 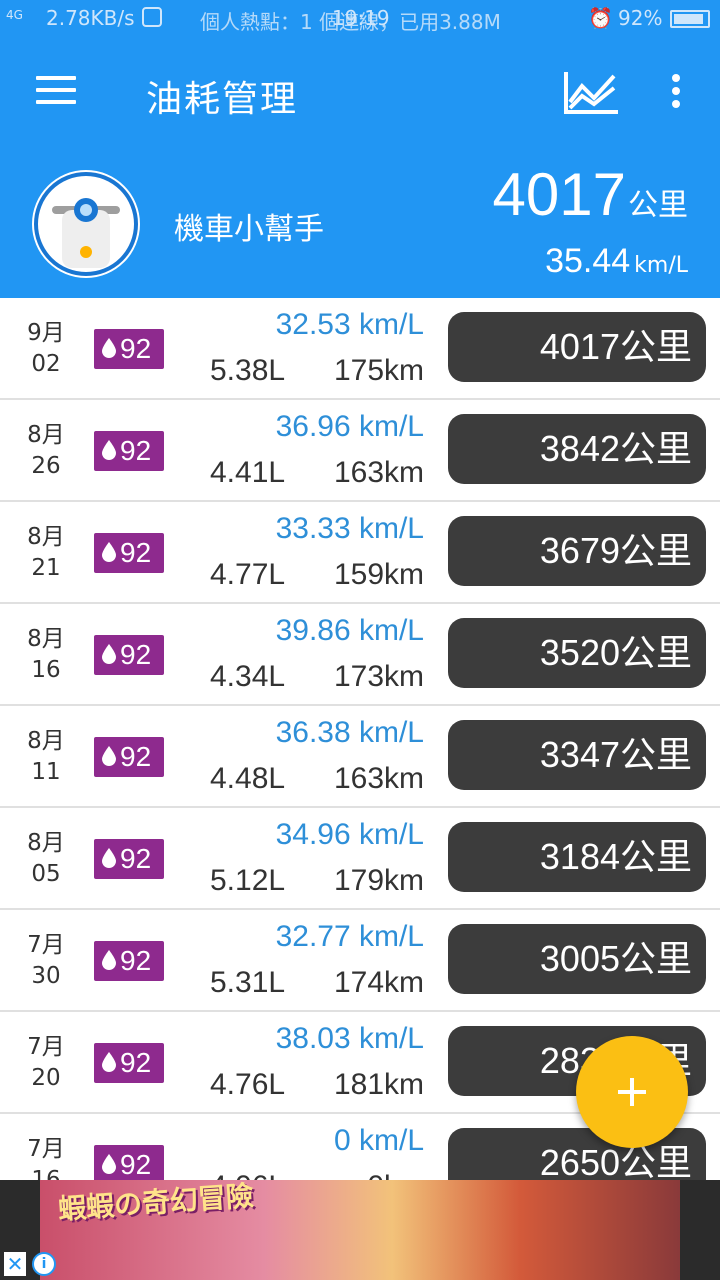 I want to click on average-efficiency: 35.44 km/L, so click(x=616, y=261).